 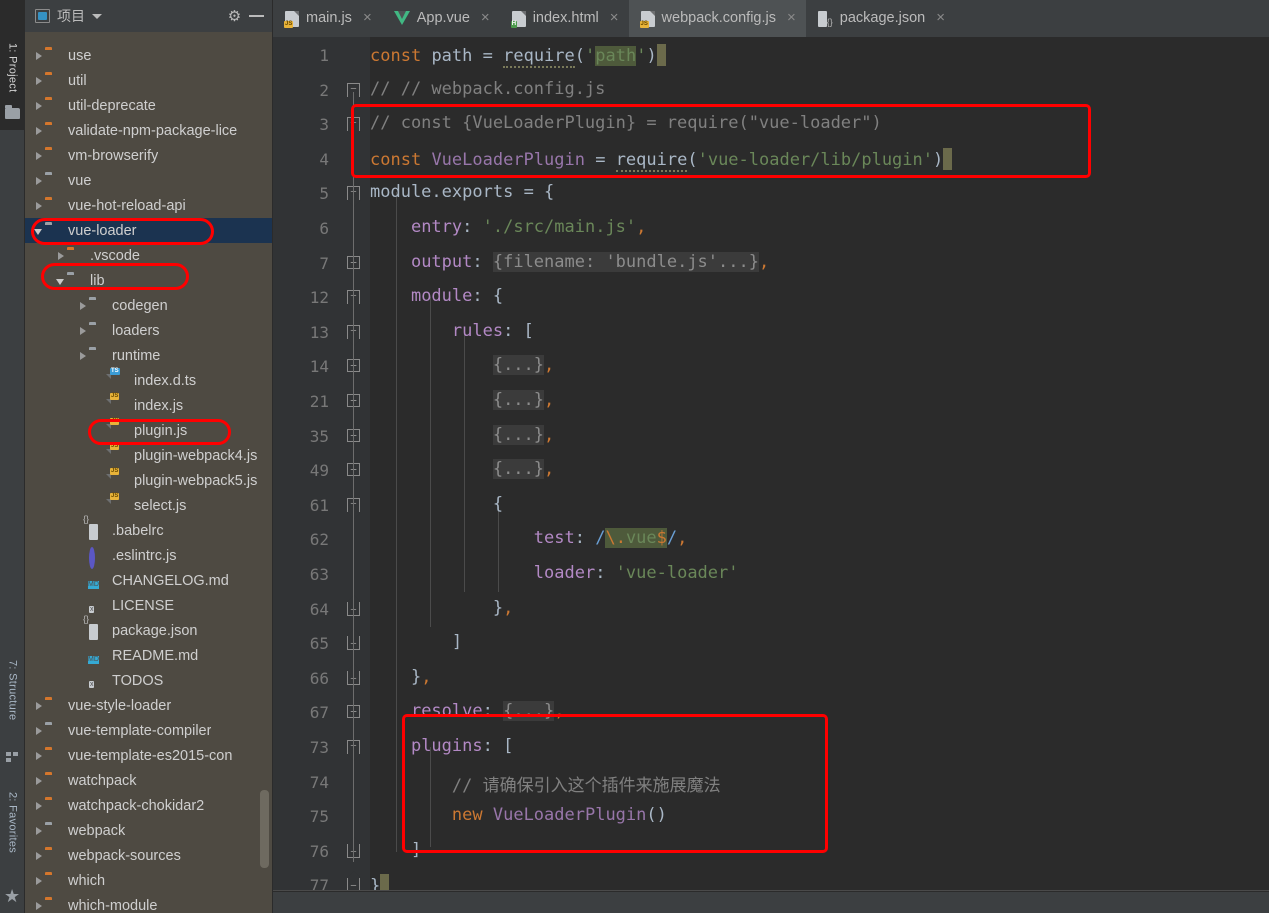 What do you see at coordinates (717, 18) in the screenshot?
I see `editor-tab-webpack-config-js: JS webpack.config.js ×` at bounding box center [717, 18].